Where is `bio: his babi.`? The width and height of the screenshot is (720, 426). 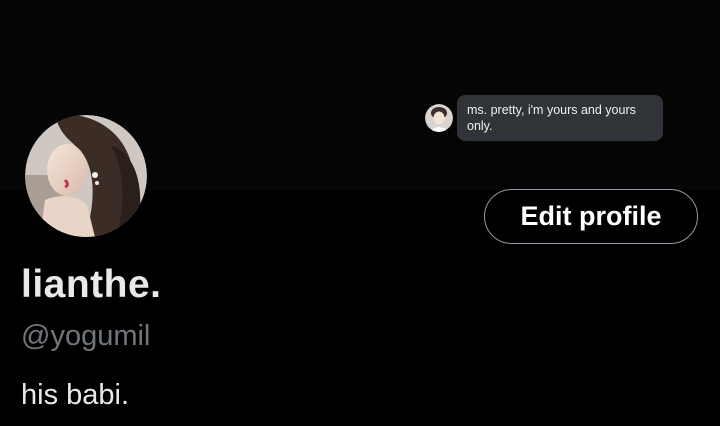 bio: his babi. is located at coordinates (75, 395).